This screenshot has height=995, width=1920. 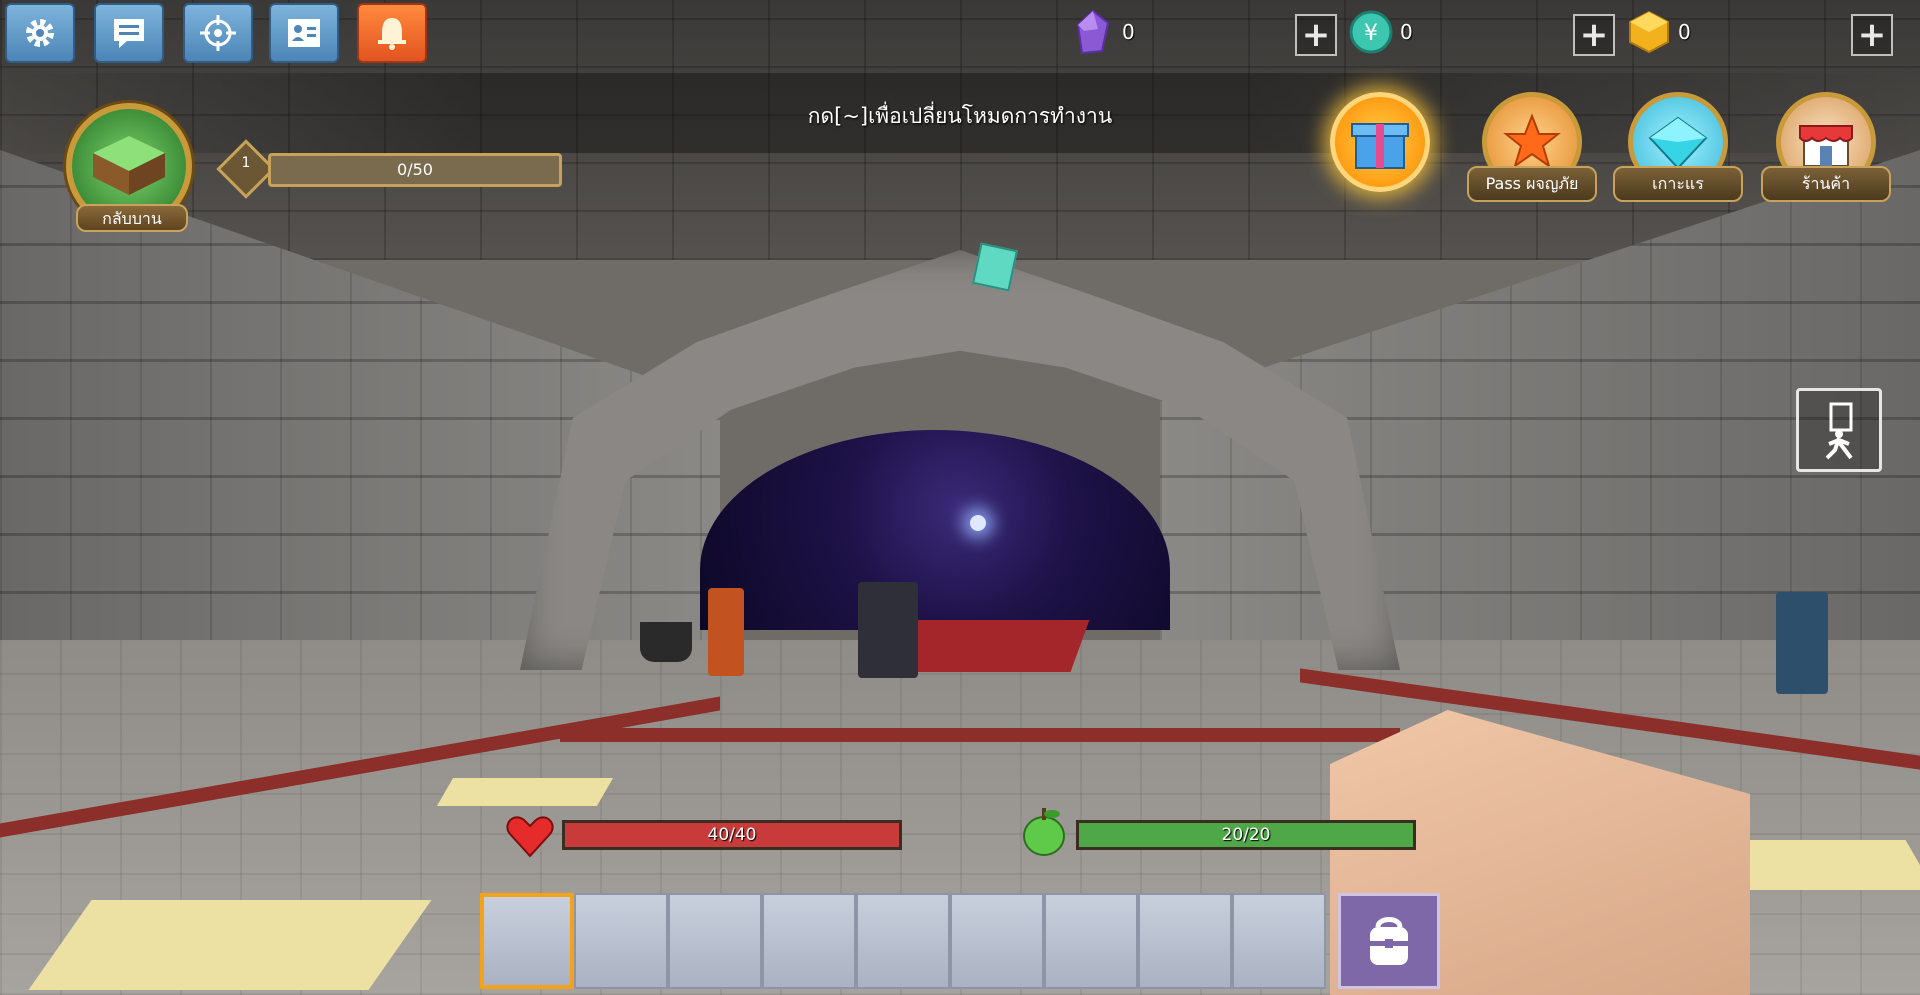 What do you see at coordinates (960, 116) in the screenshot?
I see `mode-switch-hint: กด[~]เพื่อเปลี่ยนโหมดการทำงาน` at bounding box center [960, 116].